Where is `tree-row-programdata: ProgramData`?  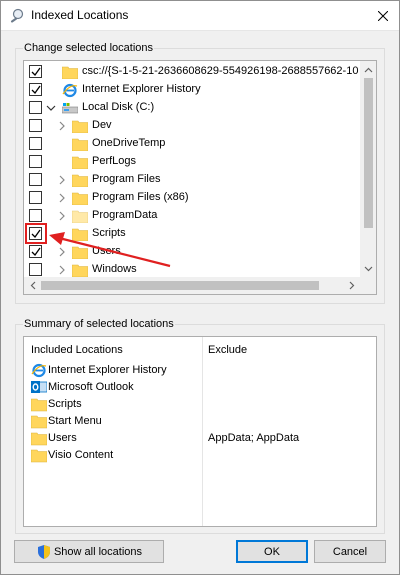 tree-row-programdata: ProgramData is located at coordinates (192, 216).